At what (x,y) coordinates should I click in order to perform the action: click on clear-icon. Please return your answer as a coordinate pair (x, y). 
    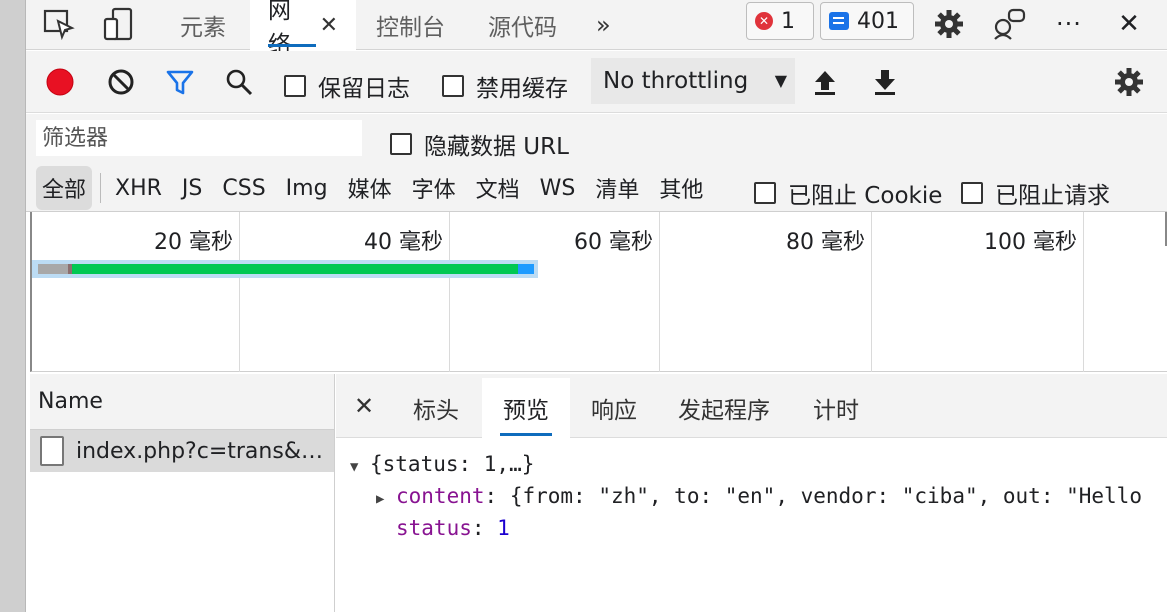
    Looking at the image, I should click on (121, 82).